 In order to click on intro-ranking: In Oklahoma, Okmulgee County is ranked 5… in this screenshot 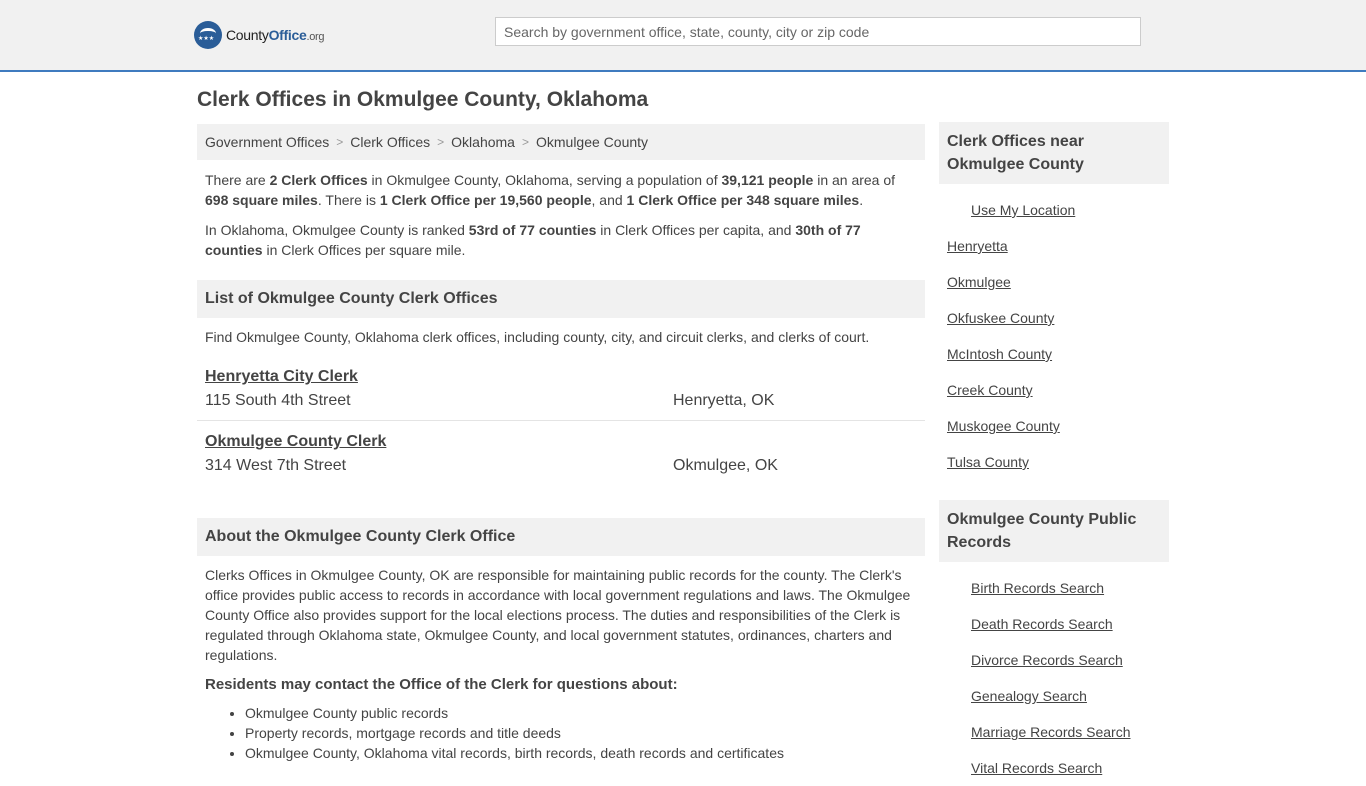, I will do `click(533, 240)`.